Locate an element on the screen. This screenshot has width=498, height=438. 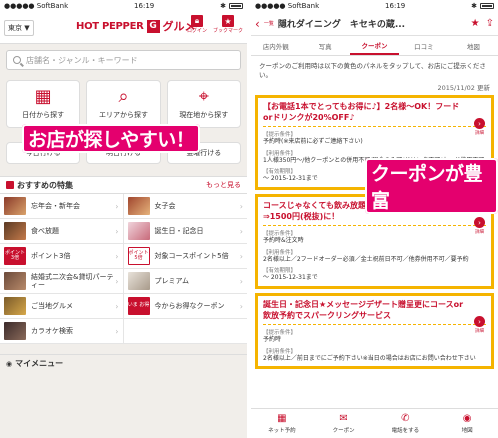
tab-map: 地図 is located at coordinates (473, 45).